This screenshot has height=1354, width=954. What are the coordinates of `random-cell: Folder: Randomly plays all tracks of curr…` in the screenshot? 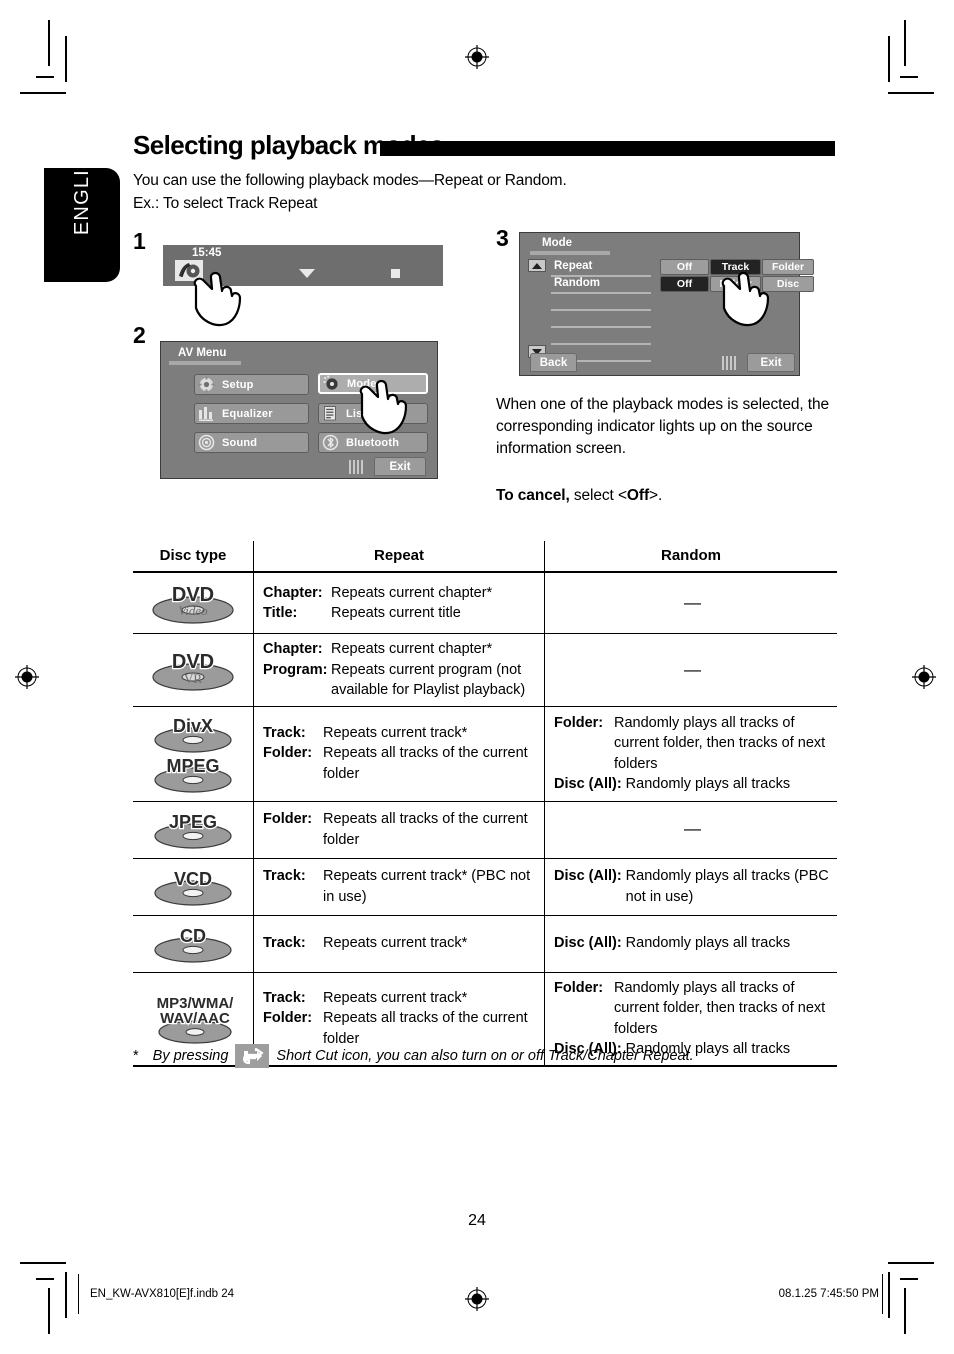 It's located at (690, 754).